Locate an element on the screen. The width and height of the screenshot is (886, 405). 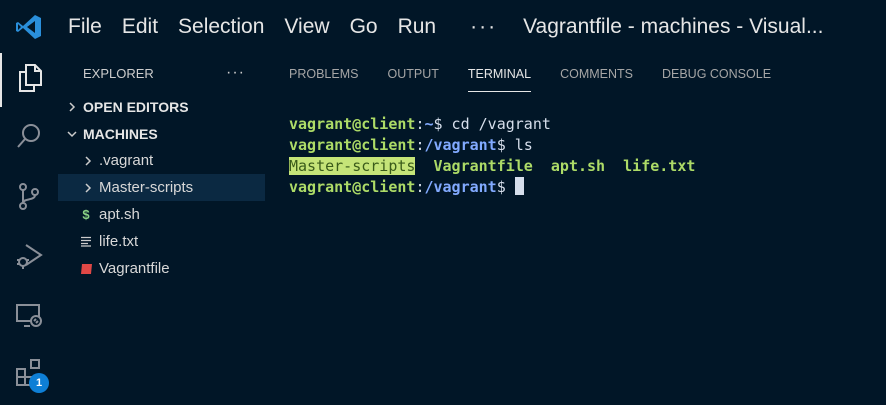
tree-item-vagrantfile: Vagrantfile is located at coordinates (161, 268).